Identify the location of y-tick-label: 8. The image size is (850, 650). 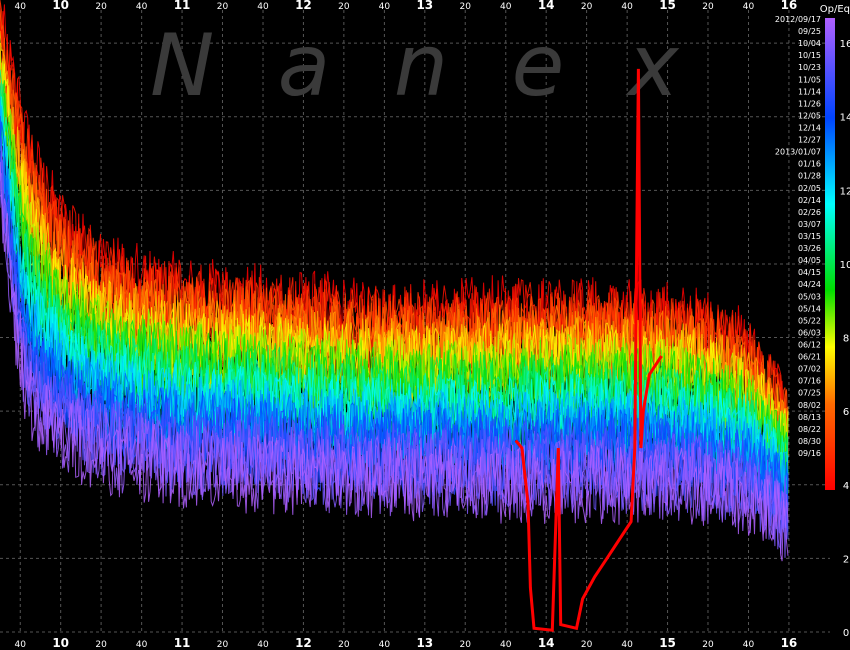
(846, 339).